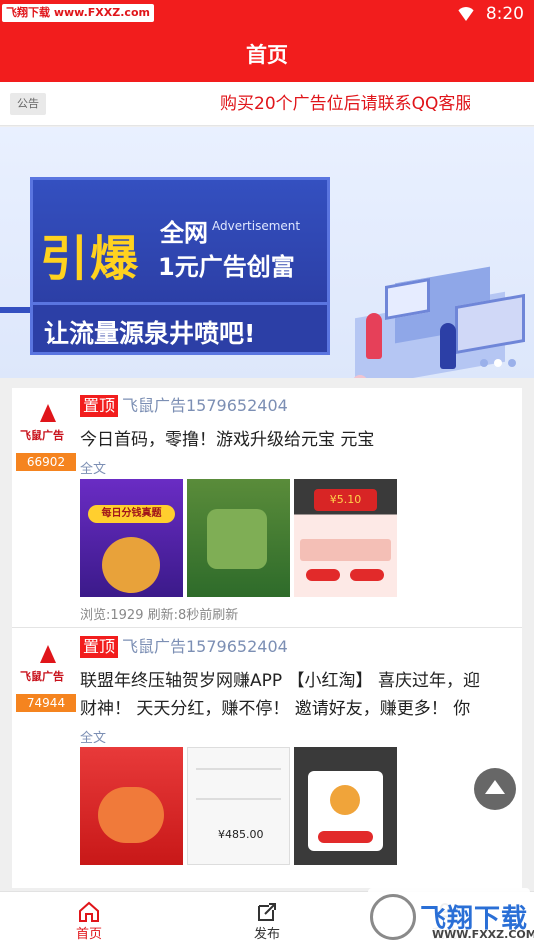 The image size is (534, 949). What do you see at coordinates (267, 14) in the screenshot?
I see `status-bar: 飞翔下载 www.FXXZ.com 8:20` at bounding box center [267, 14].